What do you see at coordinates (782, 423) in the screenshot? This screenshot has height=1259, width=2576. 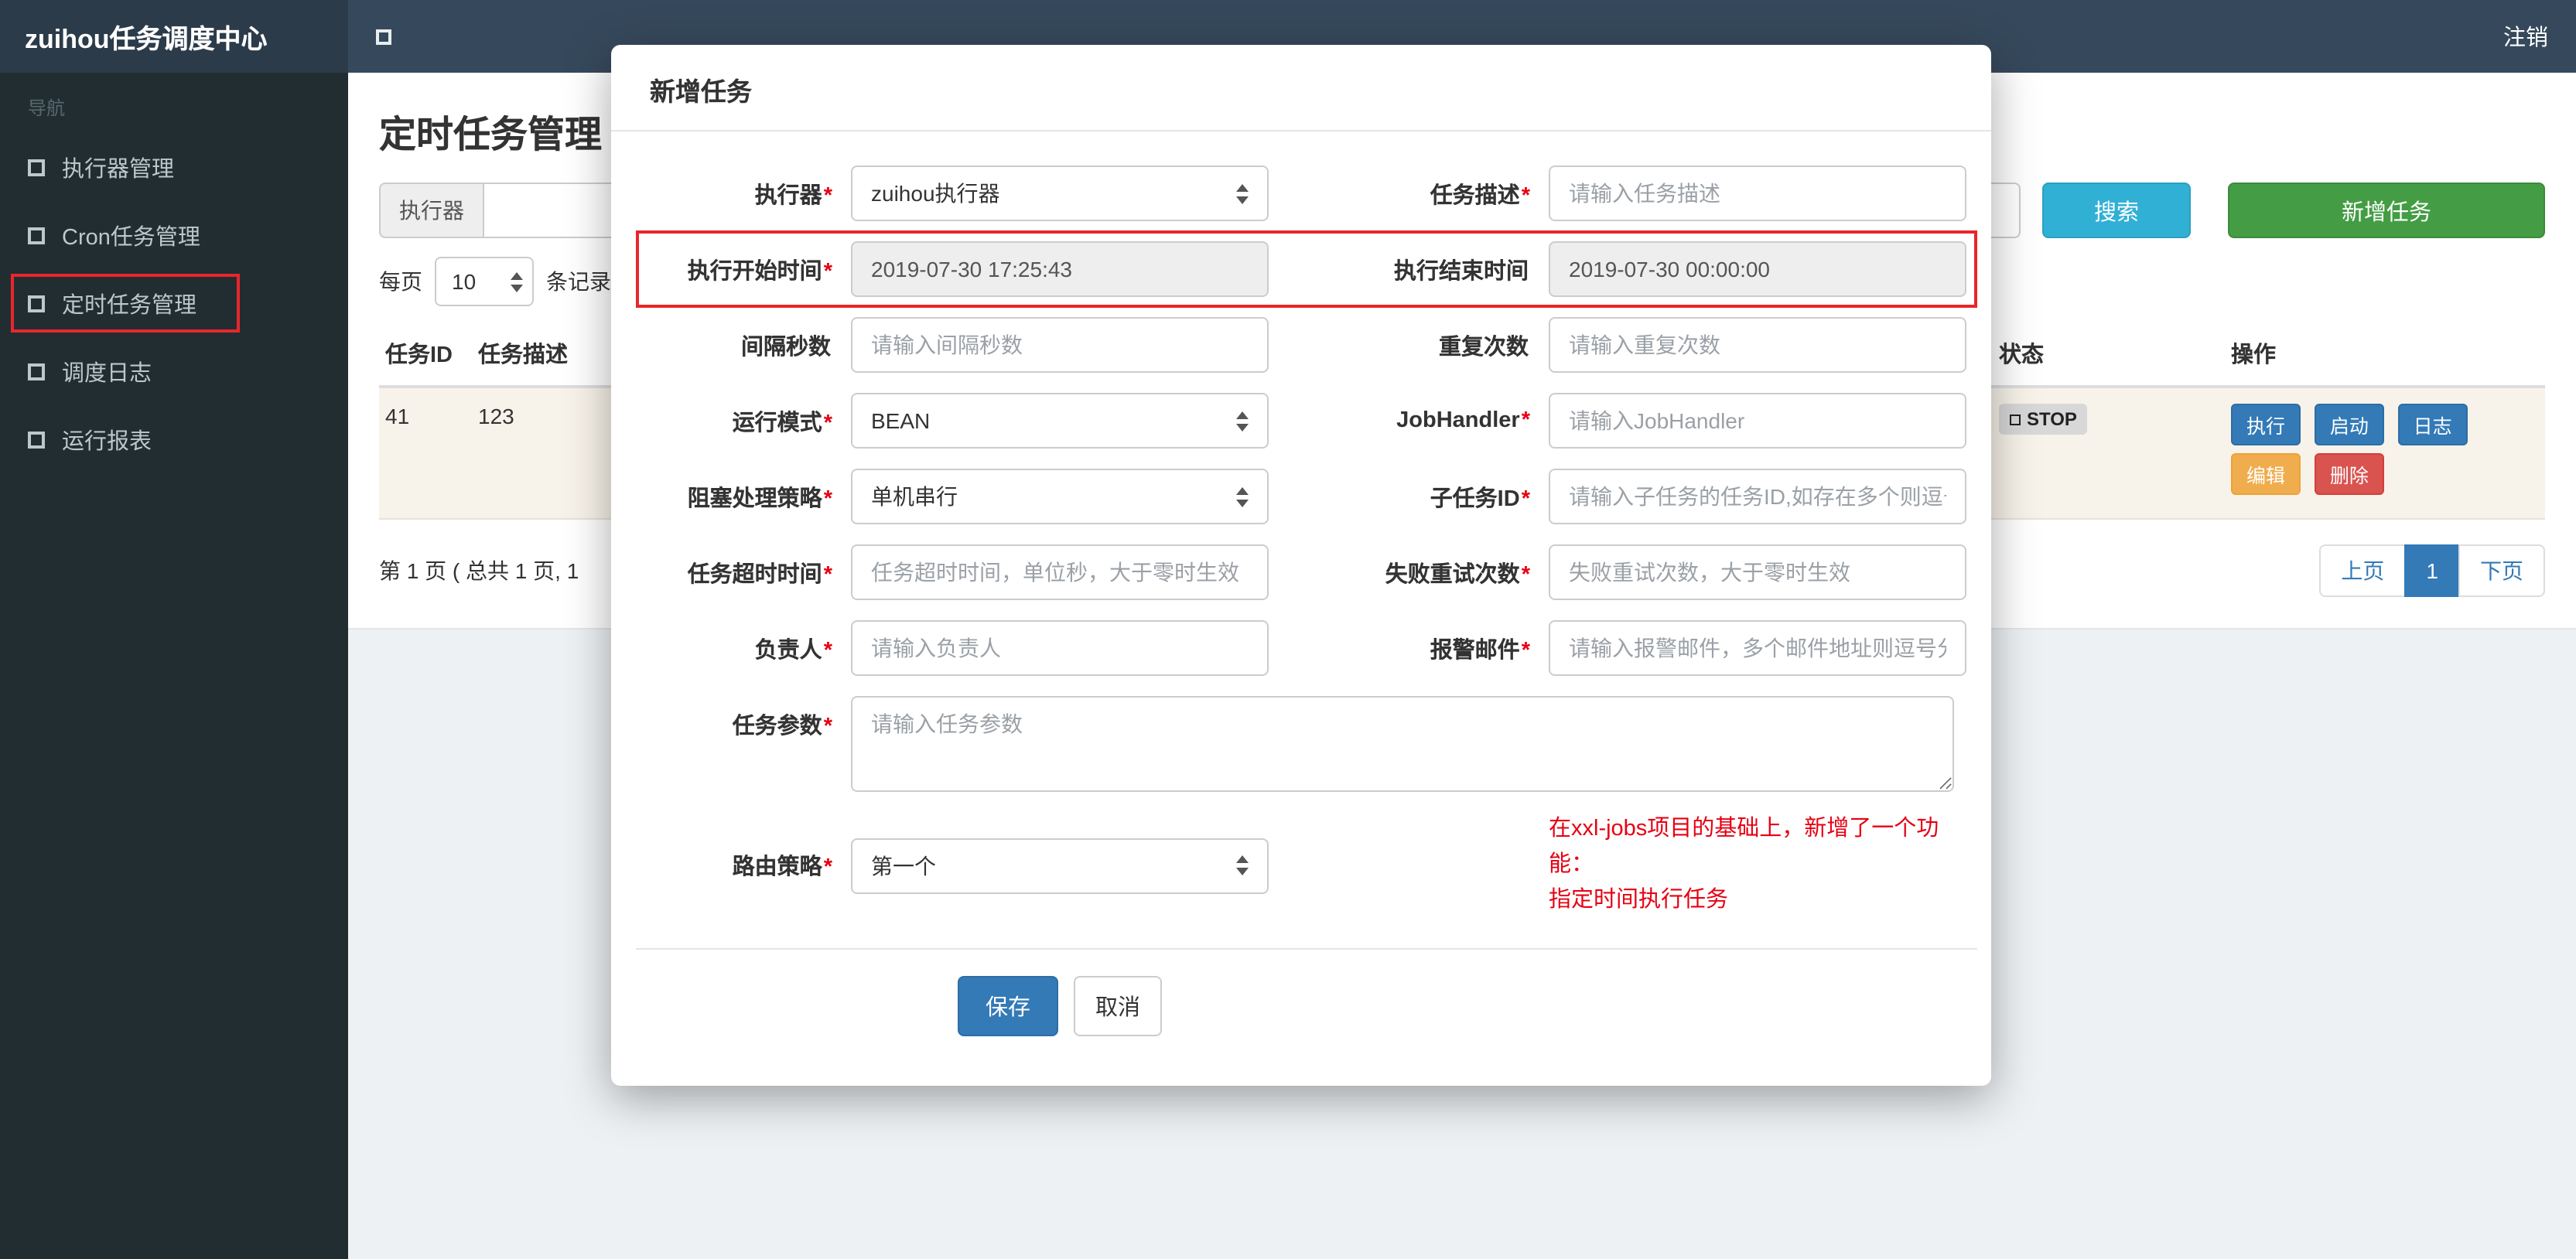 I see `glue-type-label: 运行模式 *` at bounding box center [782, 423].